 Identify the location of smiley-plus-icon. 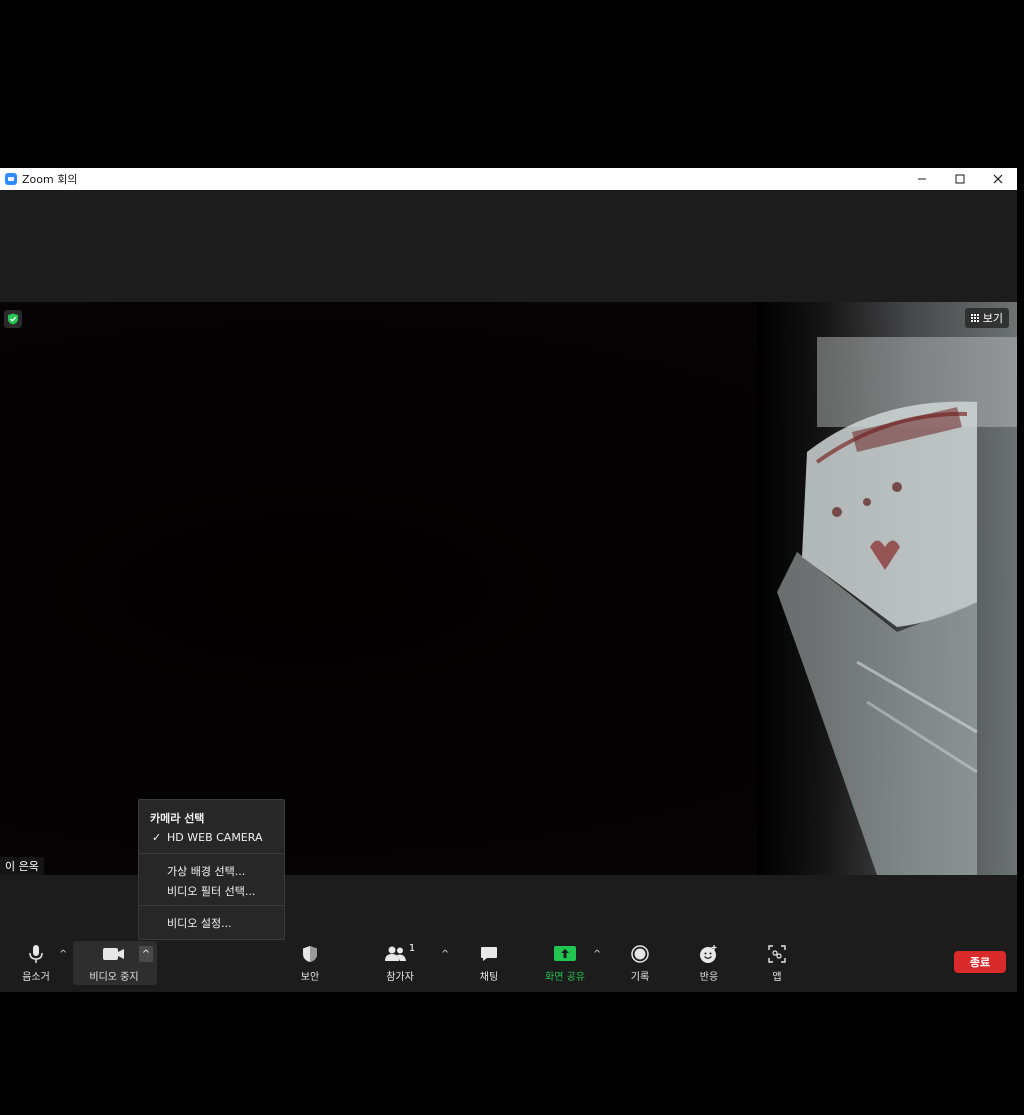
(709, 954).